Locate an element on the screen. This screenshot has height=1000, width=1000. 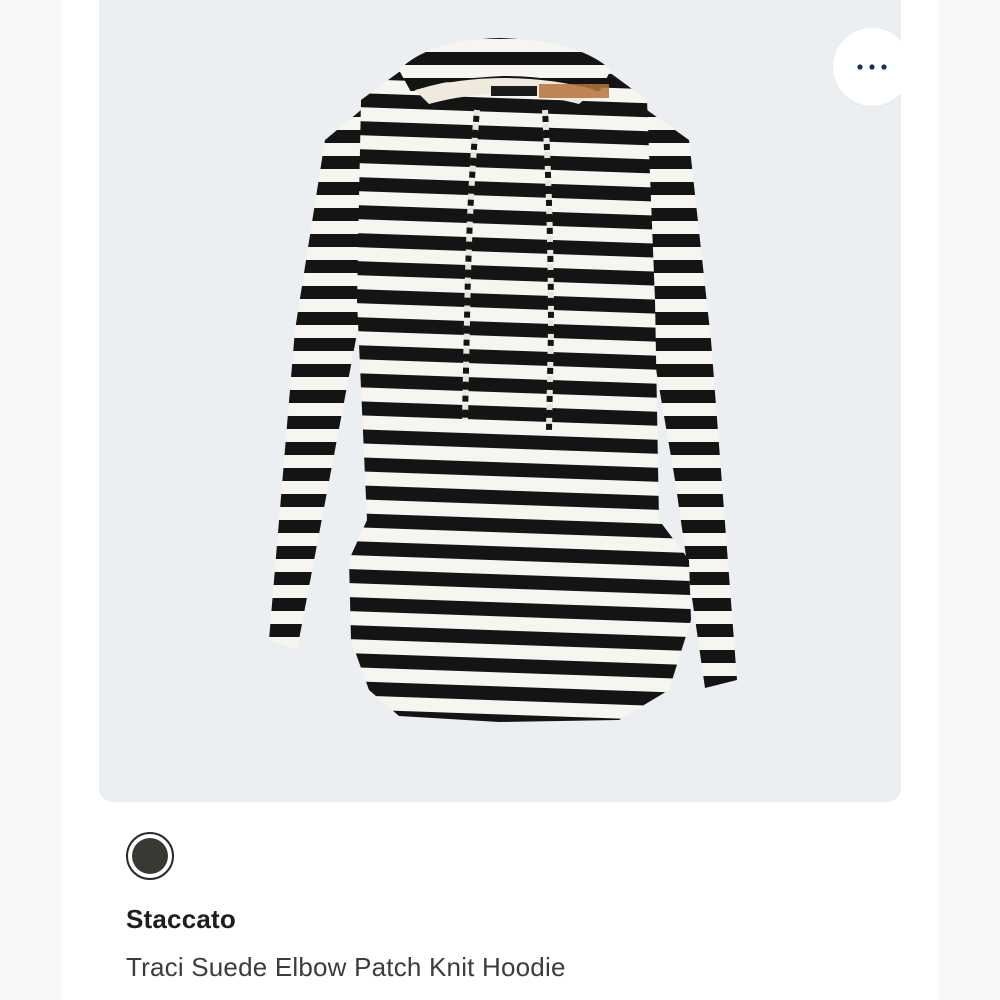
color-swatch-fill is located at coordinates (150, 856).